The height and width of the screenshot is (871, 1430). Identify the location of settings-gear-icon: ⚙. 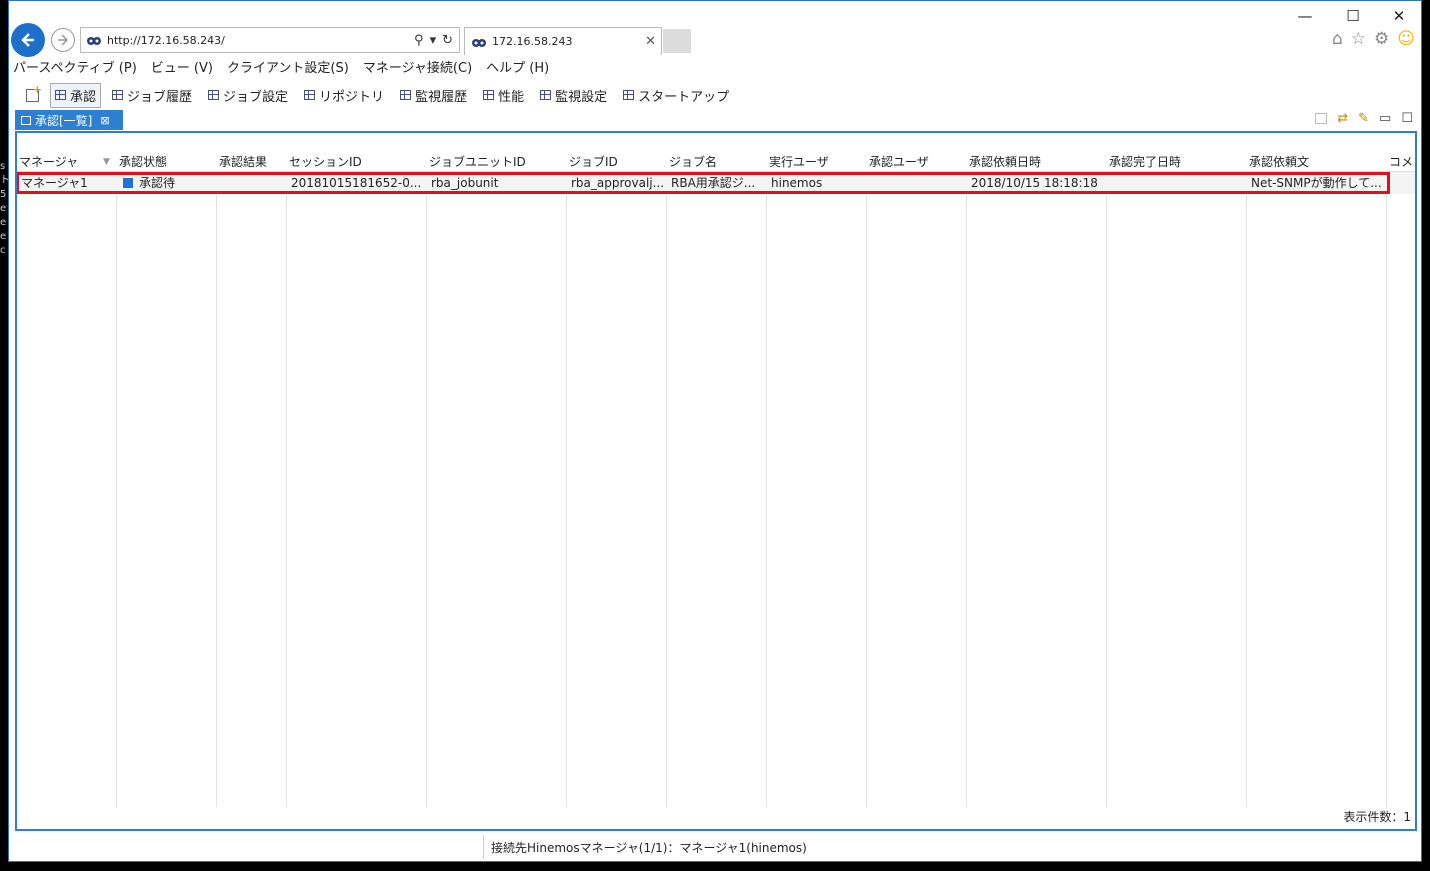
(1381, 39).